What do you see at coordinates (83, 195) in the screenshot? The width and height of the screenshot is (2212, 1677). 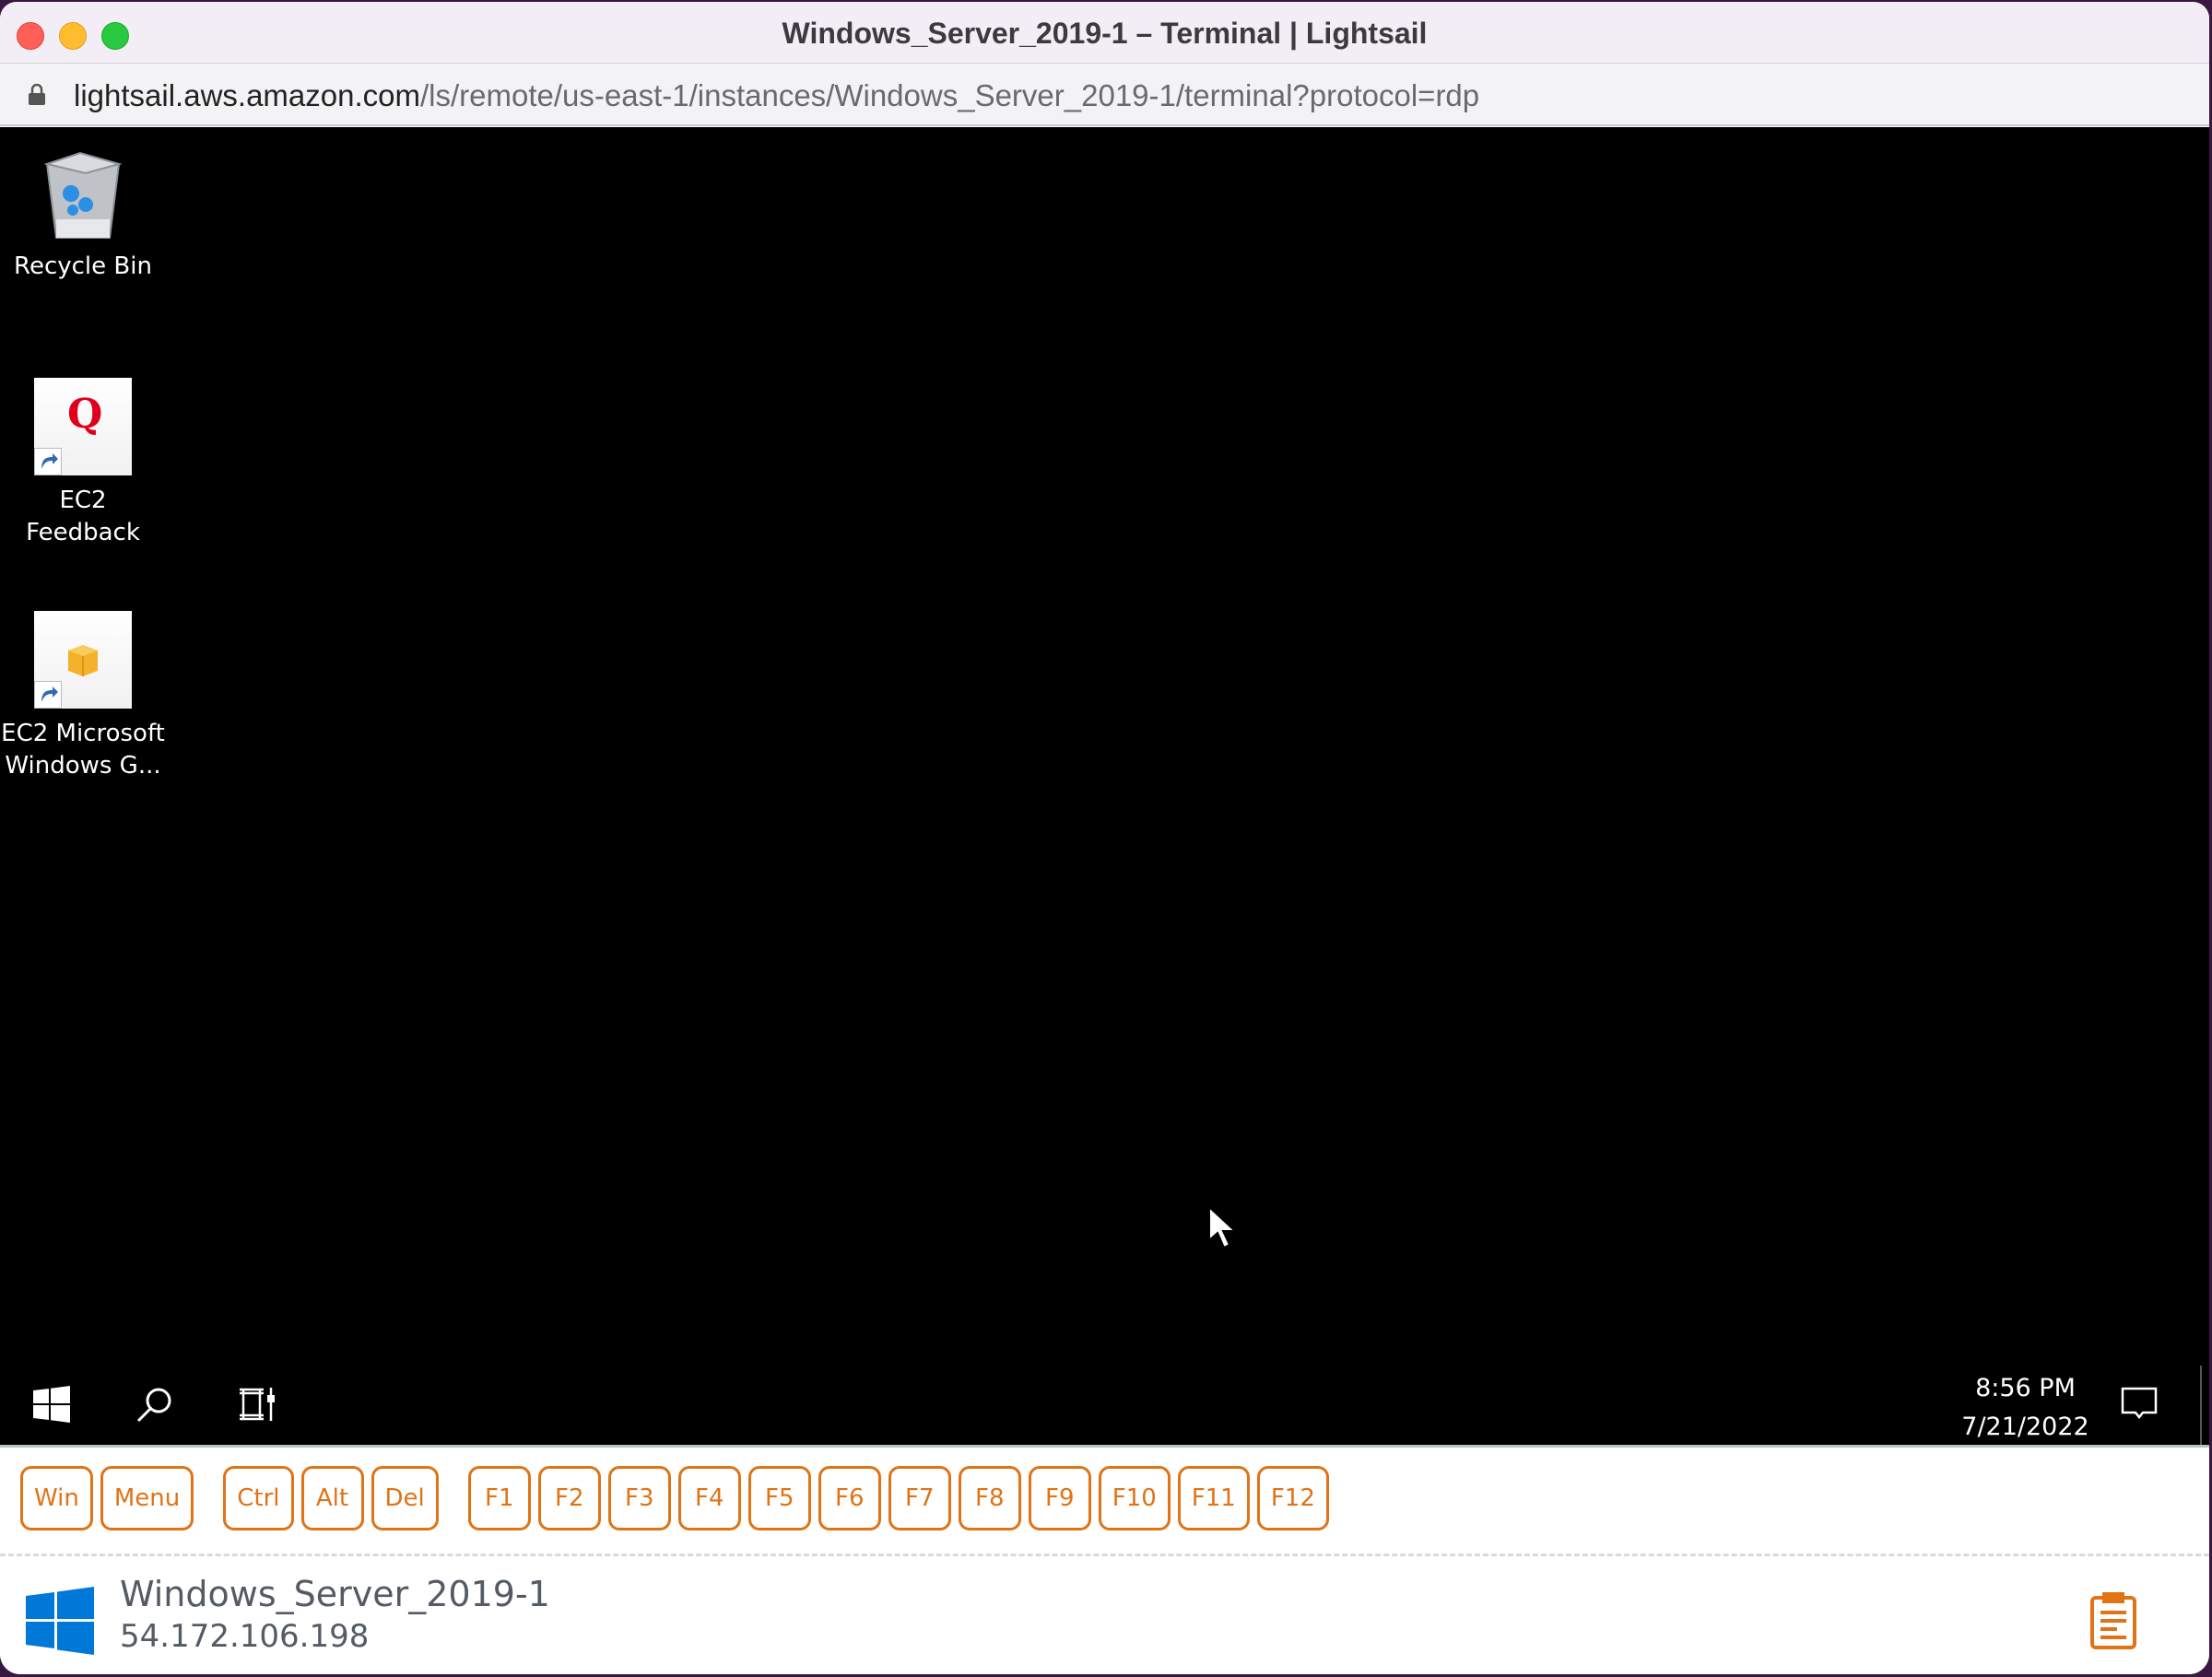 I see `recycle-bin-icon` at bounding box center [83, 195].